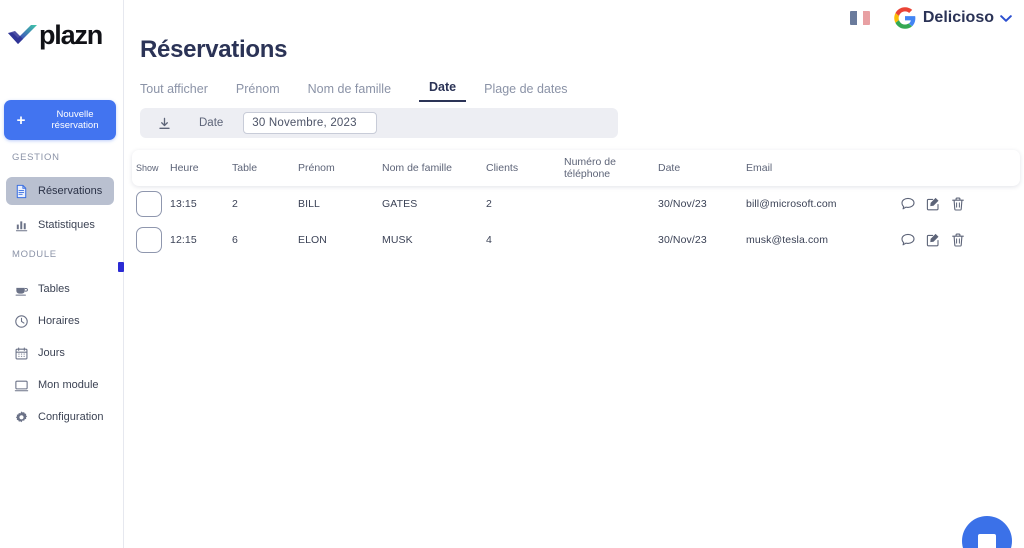 The image size is (1024, 548). Describe the element at coordinates (71, 417) in the screenshot. I see `sidebar-item-label: Configuration` at that location.